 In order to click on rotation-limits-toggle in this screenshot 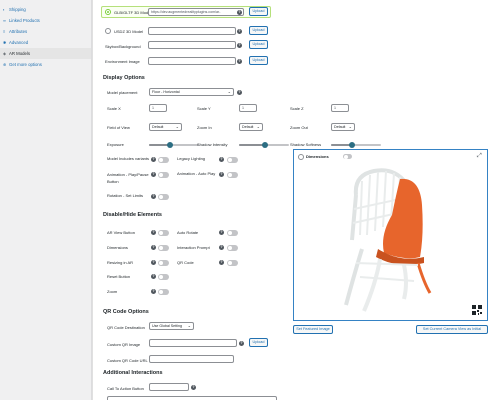, I will do `click(163, 197)`.